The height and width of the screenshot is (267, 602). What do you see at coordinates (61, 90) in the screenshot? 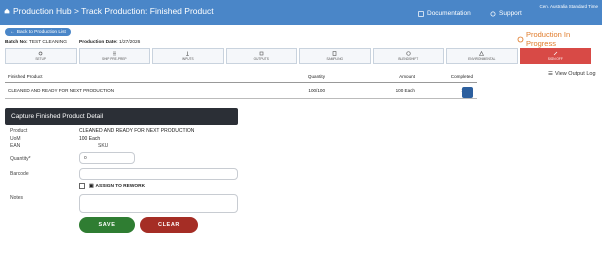
I see `cell-product: CLEANED AND READY FOR NEXT PRODUCTION` at bounding box center [61, 90].